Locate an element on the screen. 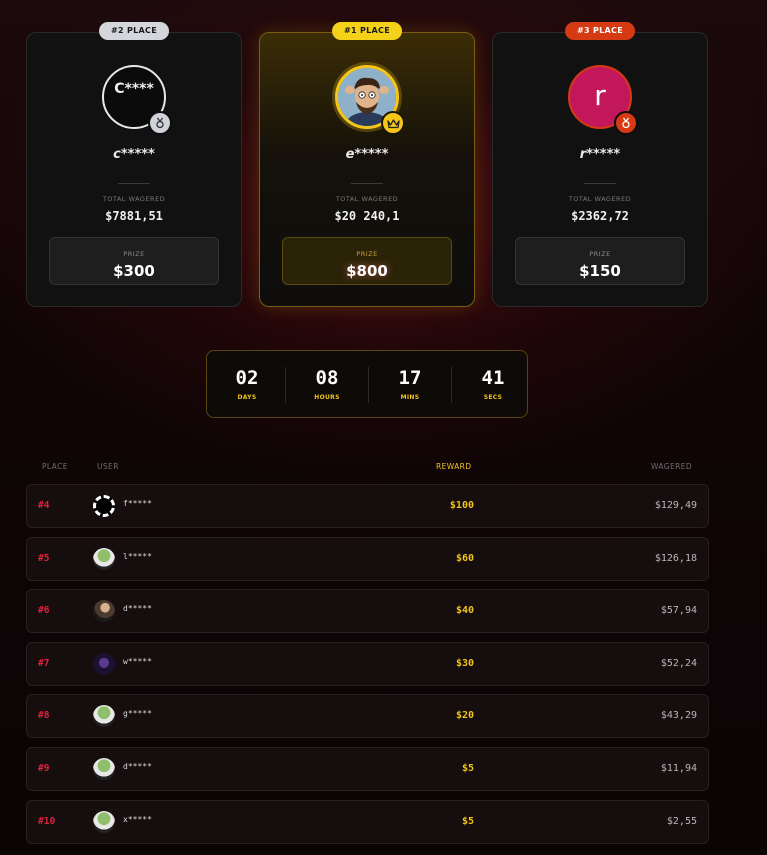  row-username: g***** is located at coordinates (137, 713).